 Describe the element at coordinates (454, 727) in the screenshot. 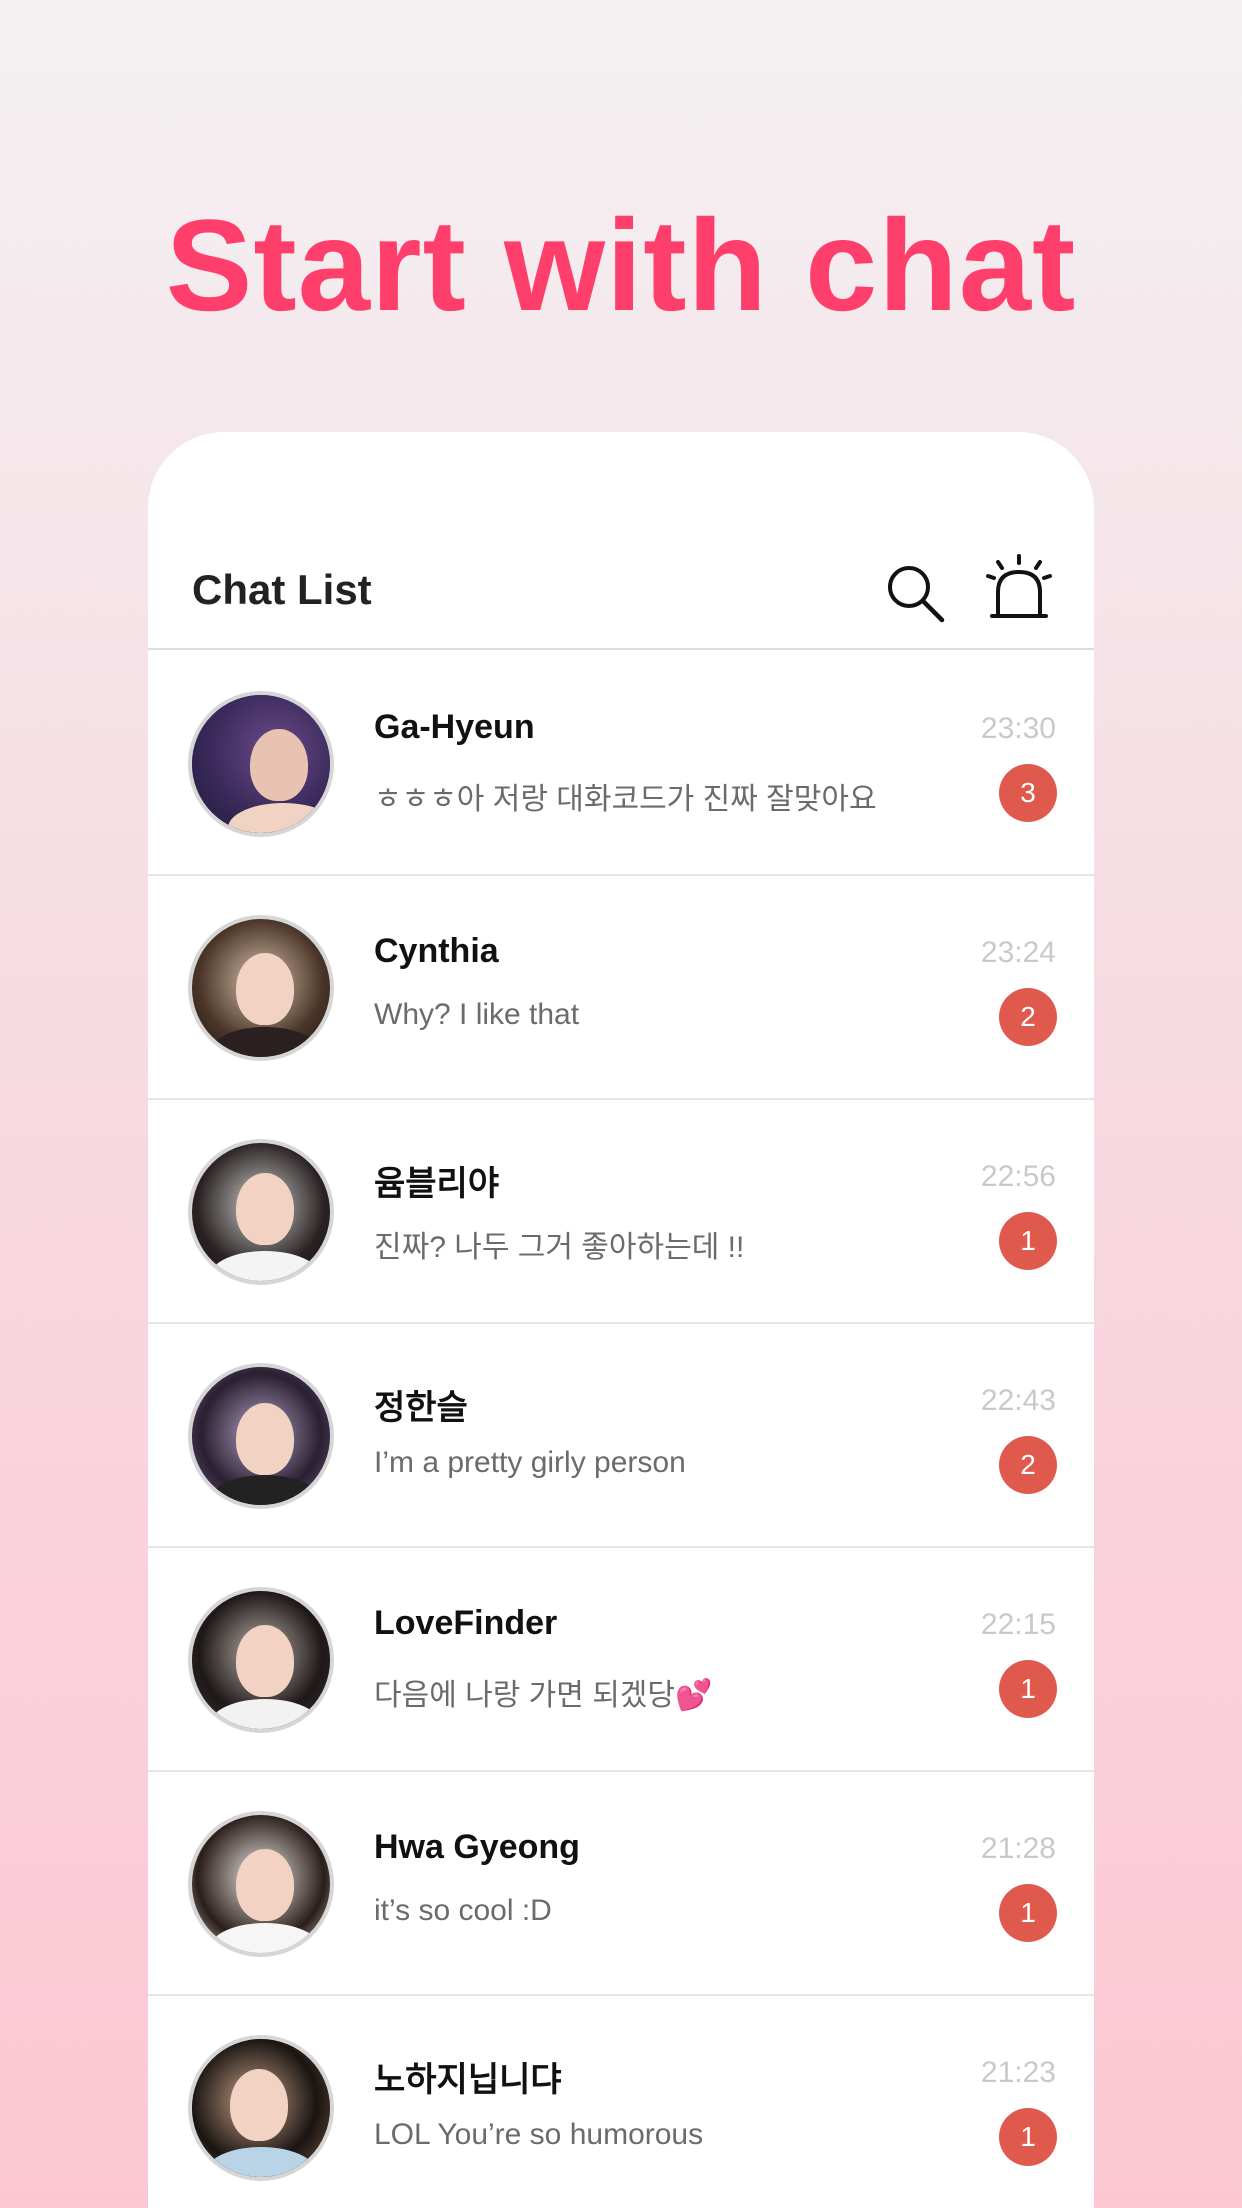

I see `contact-name: Ga-Hyeun` at that location.